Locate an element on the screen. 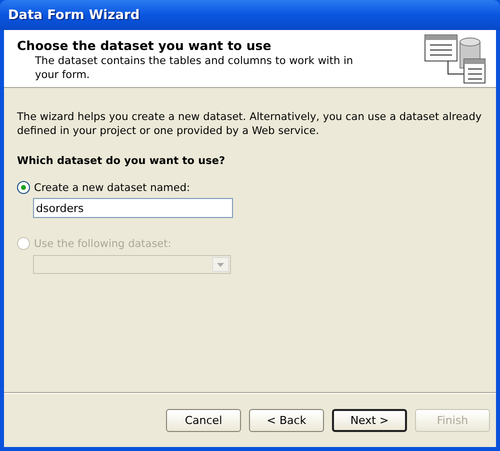 This screenshot has height=451, width=500. wizard-button: < Back is located at coordinates (286, 420).